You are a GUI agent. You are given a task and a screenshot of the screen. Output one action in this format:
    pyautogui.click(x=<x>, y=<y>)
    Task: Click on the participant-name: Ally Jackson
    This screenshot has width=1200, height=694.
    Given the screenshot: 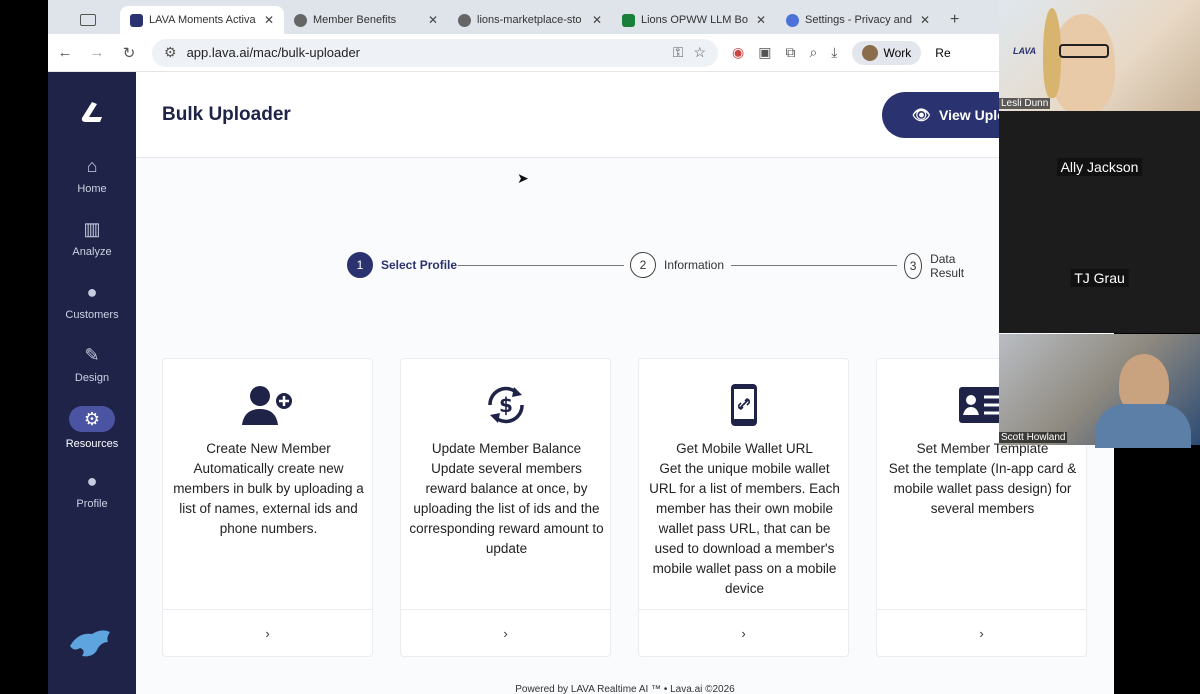 What is the action you would take?
    pyautogui.click(x=1099, y=166)
    